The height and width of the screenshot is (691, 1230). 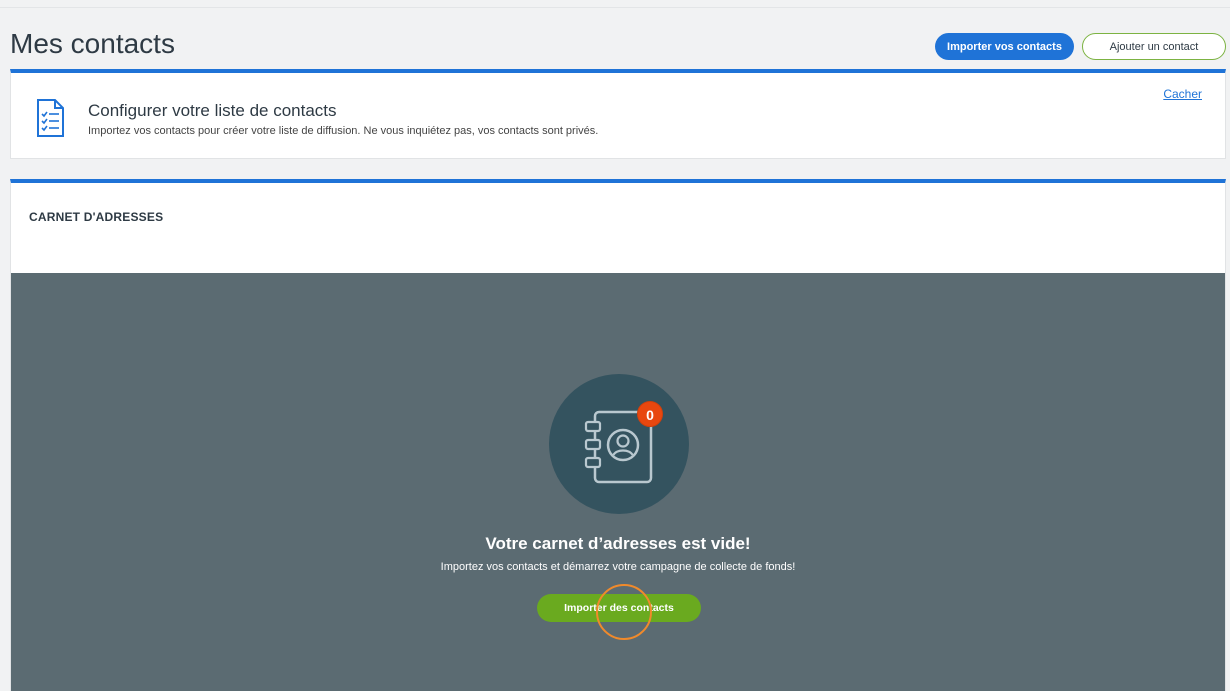 I want to click on address-book-header: CARNET D'ADRESSES, so click(x=96, y=217).